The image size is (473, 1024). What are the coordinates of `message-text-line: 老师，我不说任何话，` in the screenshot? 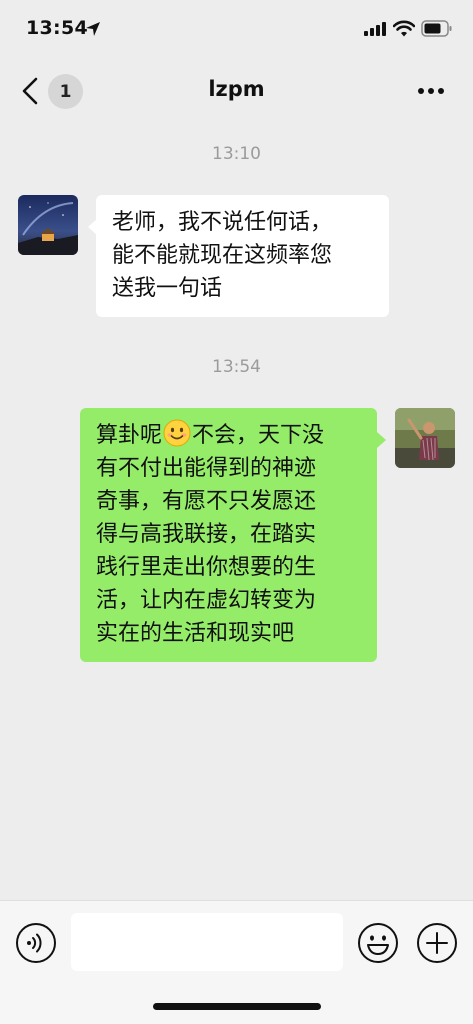 It's located at (222, 222).